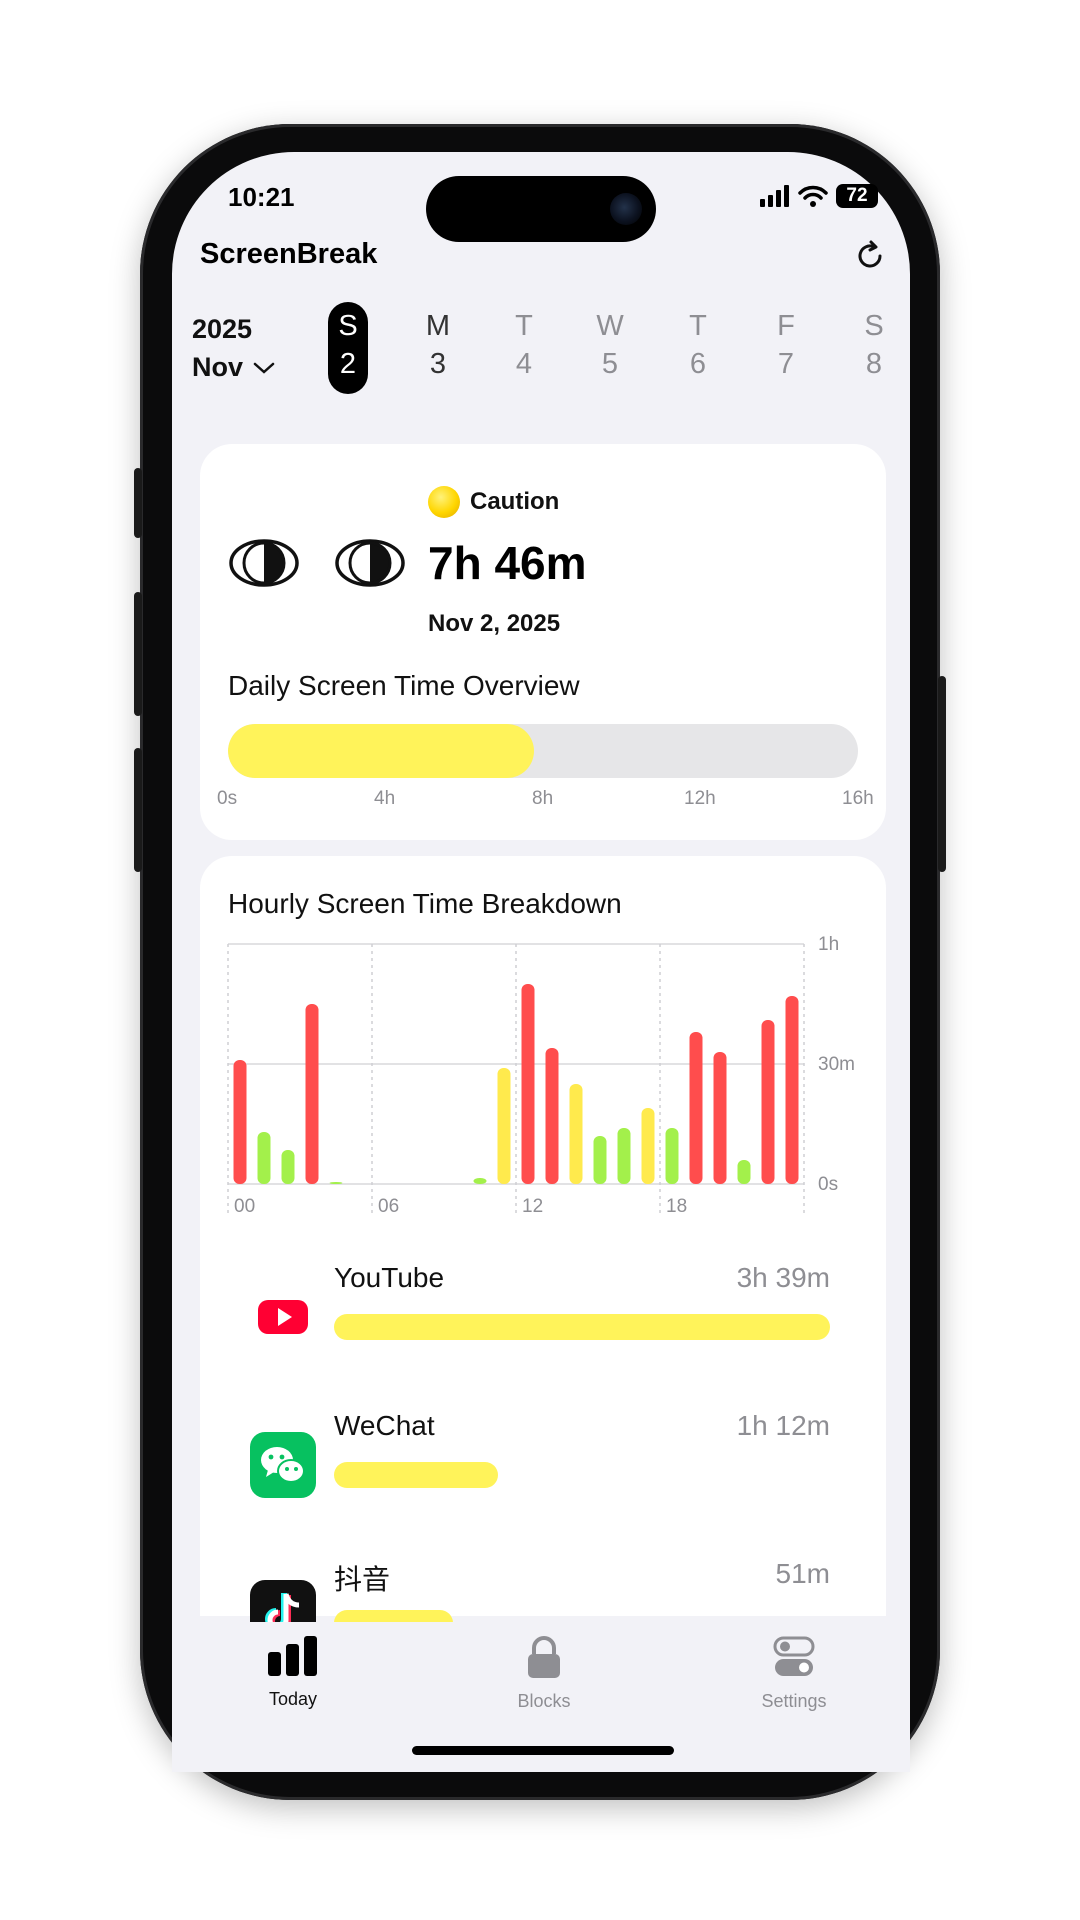  What do you see at coordinates (218, 367) in the screenshot?
I see `month-label: Nov` at bounding box center [218, 367].